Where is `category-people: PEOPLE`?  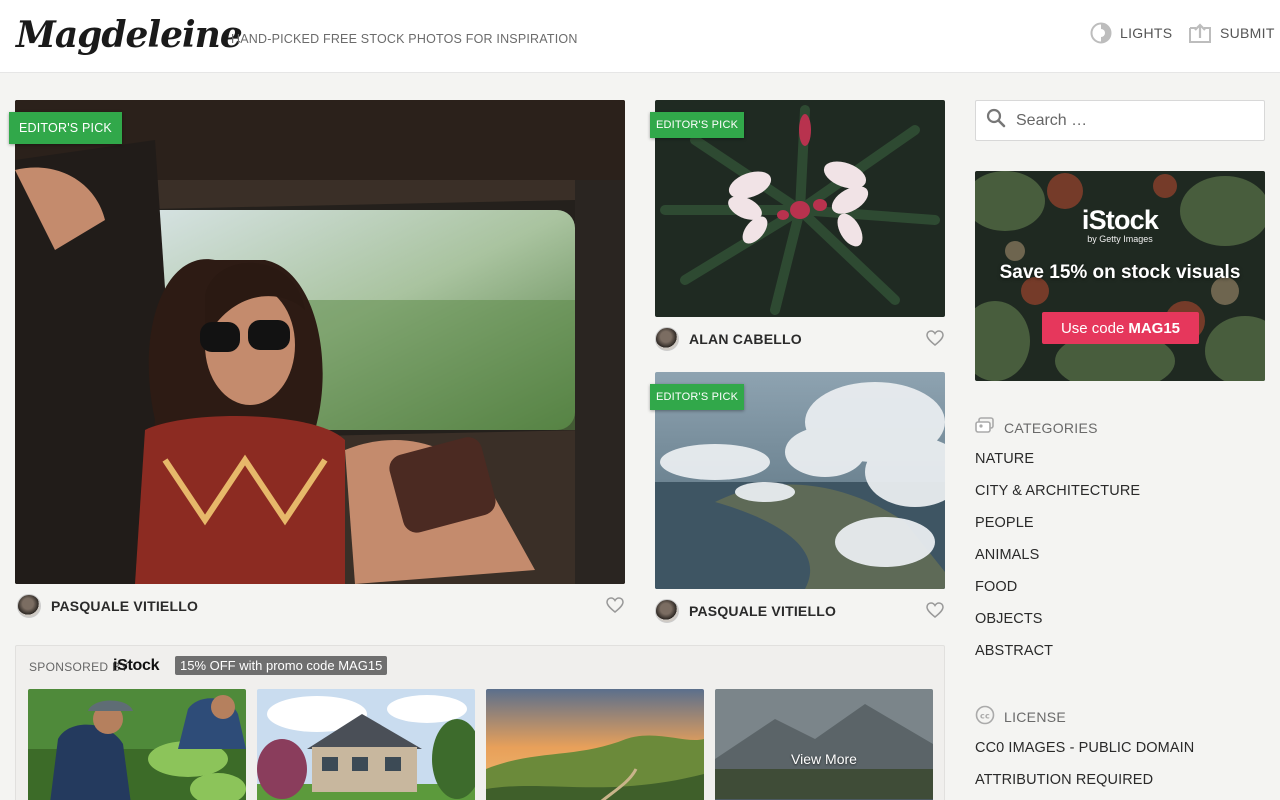 category-people: PEOPLE is located at coordinates (1057, 531).